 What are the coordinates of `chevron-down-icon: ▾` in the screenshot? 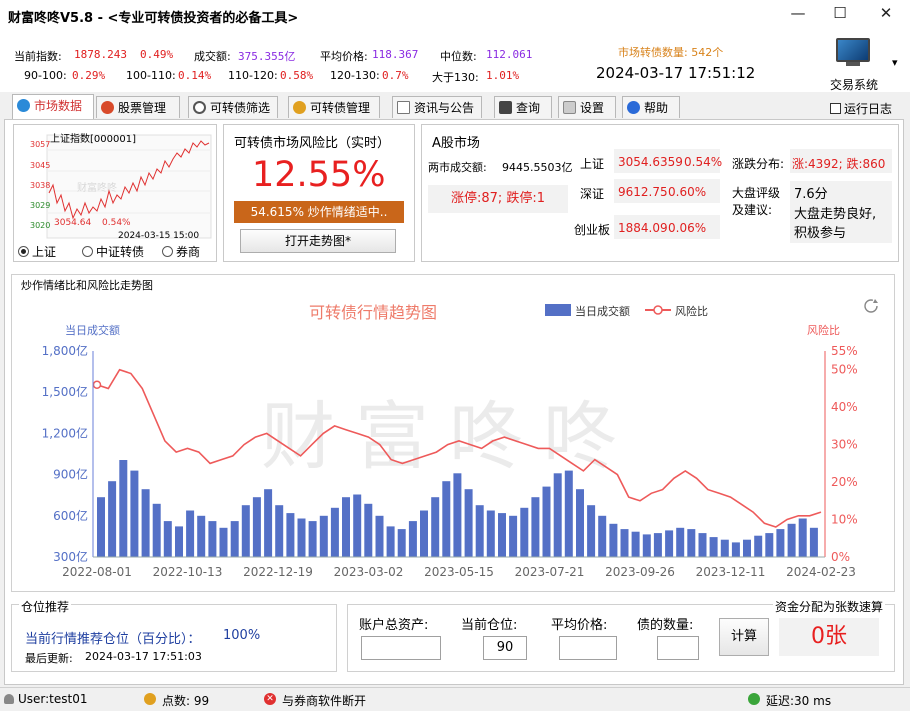 It's located at (895, 62).